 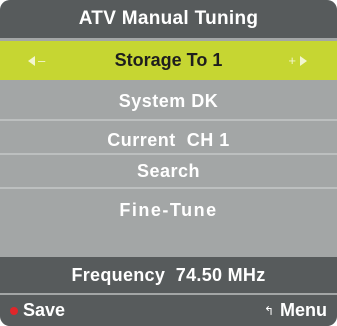 I want to click on system-item: System DK, so click(x=168, y=101).